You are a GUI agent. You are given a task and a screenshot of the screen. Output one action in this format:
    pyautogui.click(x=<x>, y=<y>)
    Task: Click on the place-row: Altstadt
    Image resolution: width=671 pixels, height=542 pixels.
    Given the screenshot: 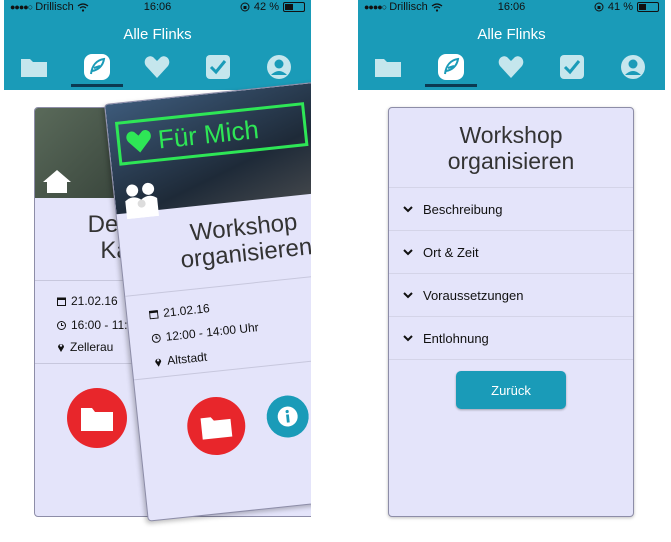 What is the action you would take?
    pyautogui.click(x=181, y=359)
    